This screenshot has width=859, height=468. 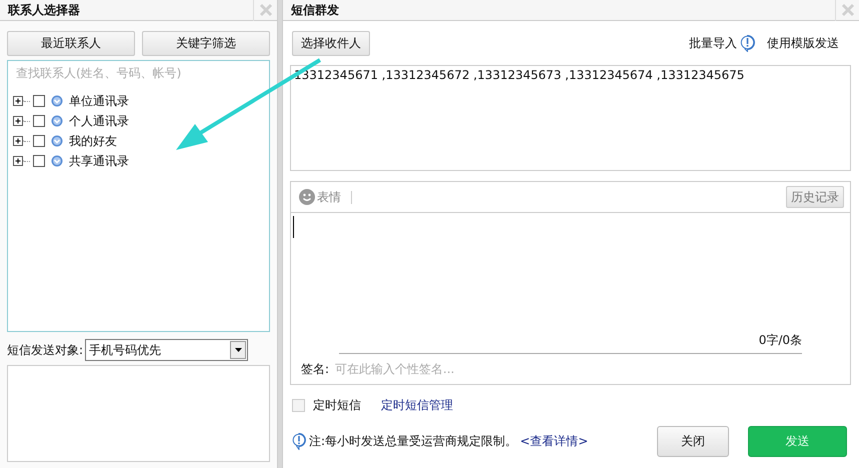 What do you see at coordinates (93, 141) in the screenshot?
I see `tree-item: 我的好友` at bounding box center [93, 141].